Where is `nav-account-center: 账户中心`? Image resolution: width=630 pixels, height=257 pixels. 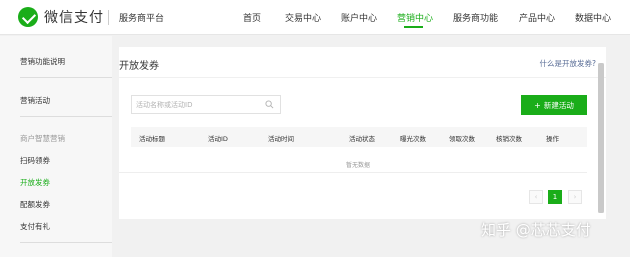 nav-account-center: 账户中心 is located at coordinates (359, 17).